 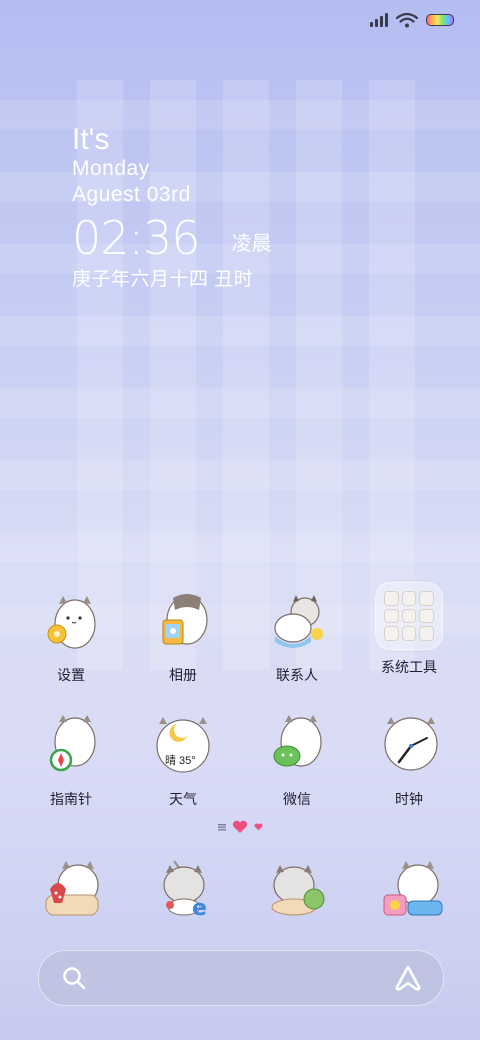 What do you see at coordinates (251, 243) in the screenshot?
I see `widget-period: 凌晨` at bounding box center [251, 243].